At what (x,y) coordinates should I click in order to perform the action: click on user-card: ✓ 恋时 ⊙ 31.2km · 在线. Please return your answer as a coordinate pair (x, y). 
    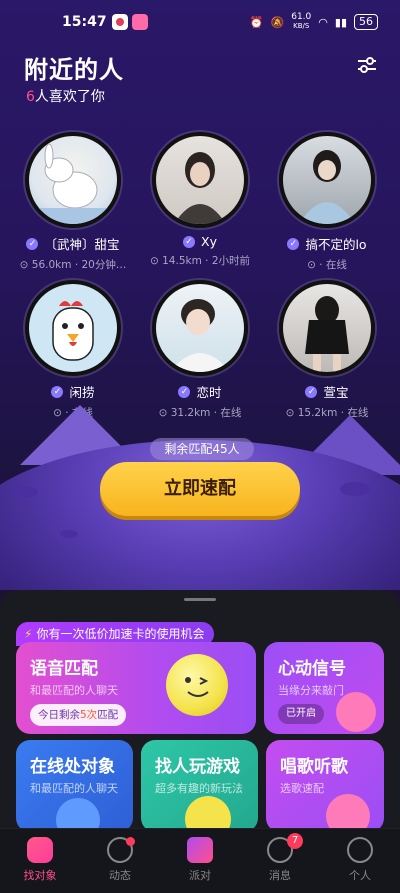
    Looking at the image, I should click on (200, 350).